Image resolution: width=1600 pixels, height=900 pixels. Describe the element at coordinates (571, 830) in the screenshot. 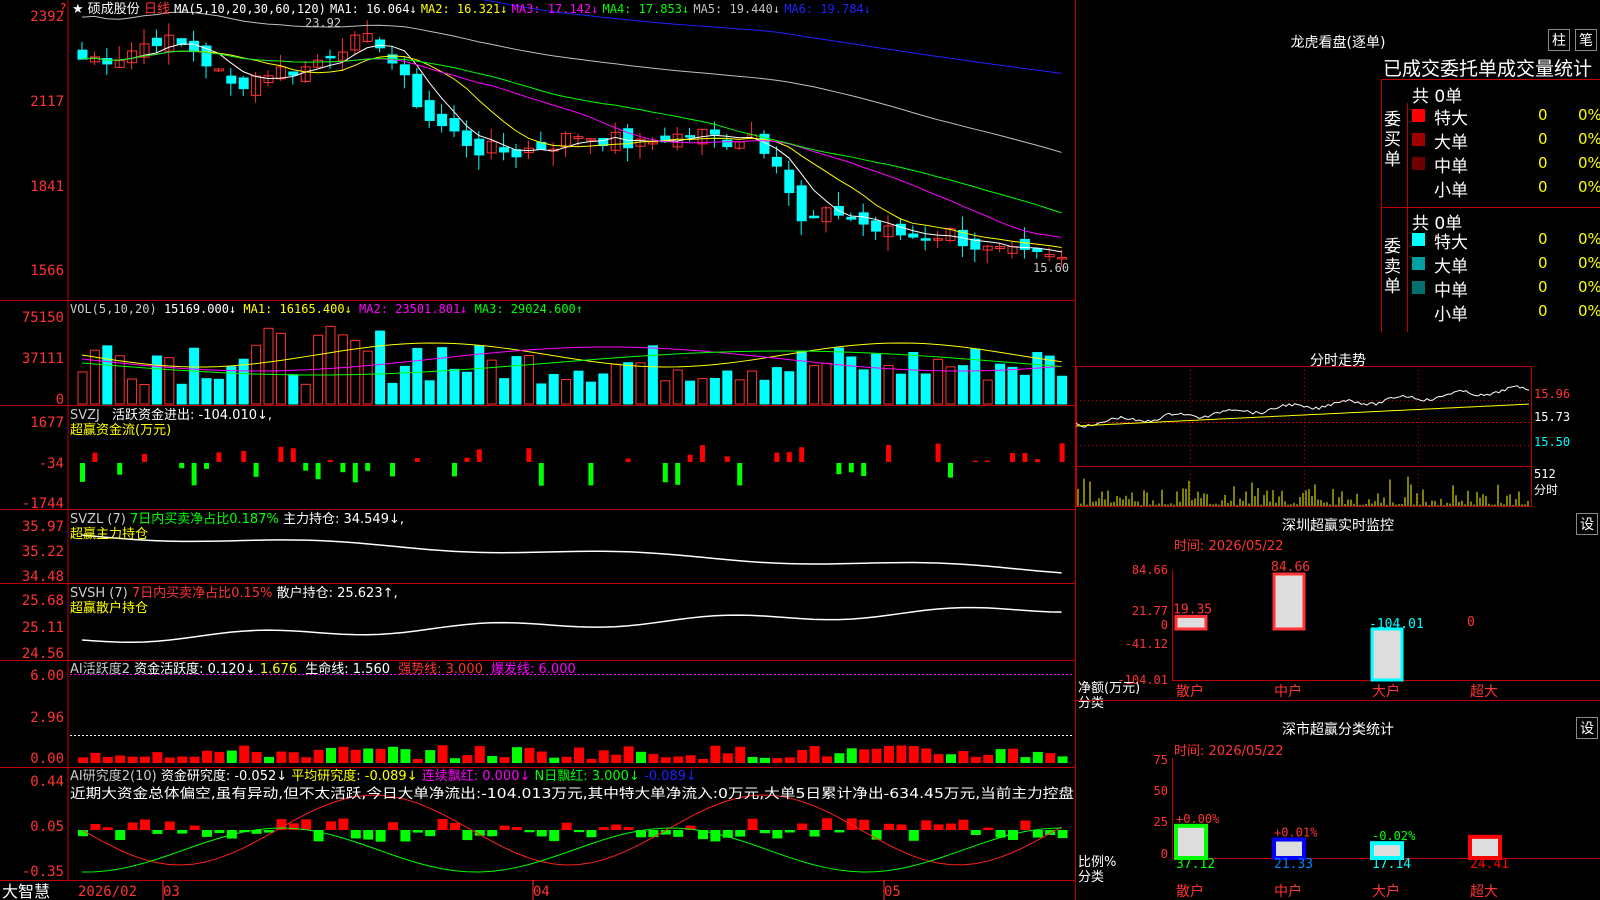

I see `ai-research-line` at that location.